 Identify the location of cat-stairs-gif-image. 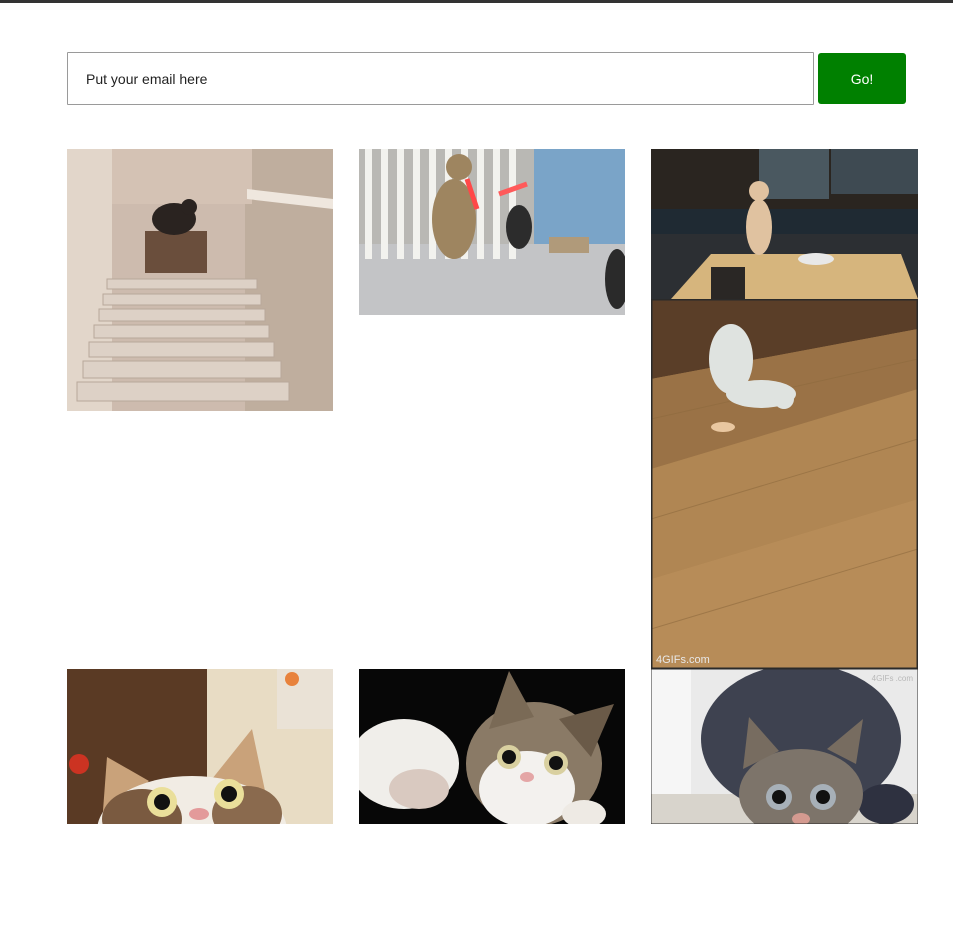
(200, 280).